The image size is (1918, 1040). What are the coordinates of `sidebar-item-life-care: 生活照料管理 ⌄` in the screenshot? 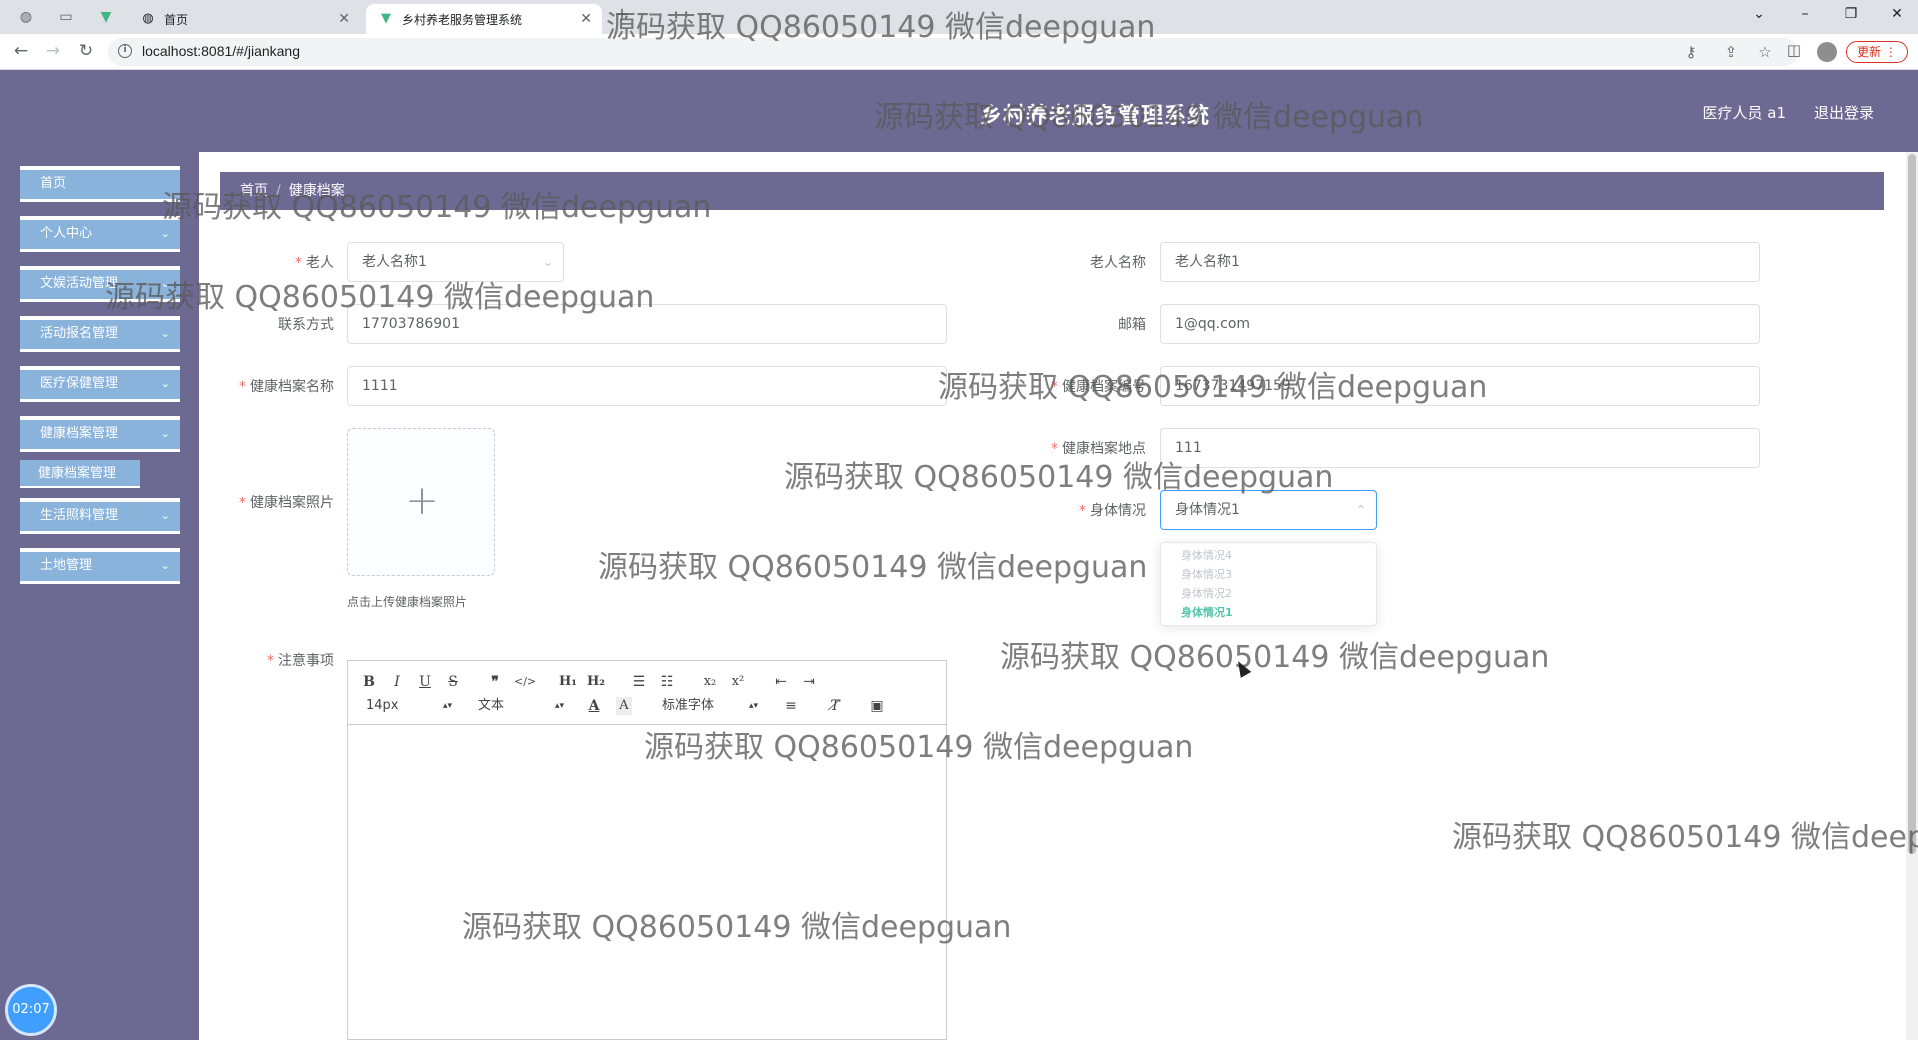 It's located at (100, 516).